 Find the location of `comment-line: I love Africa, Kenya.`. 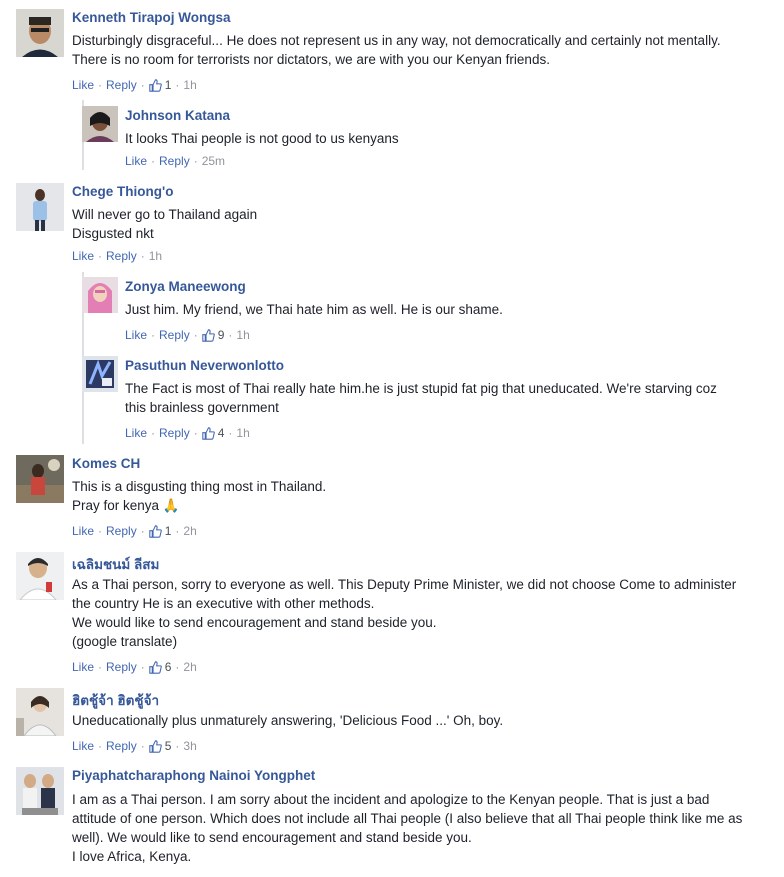

comment-line: I love Africa, Kenya. is located at coordinates (132, 856).